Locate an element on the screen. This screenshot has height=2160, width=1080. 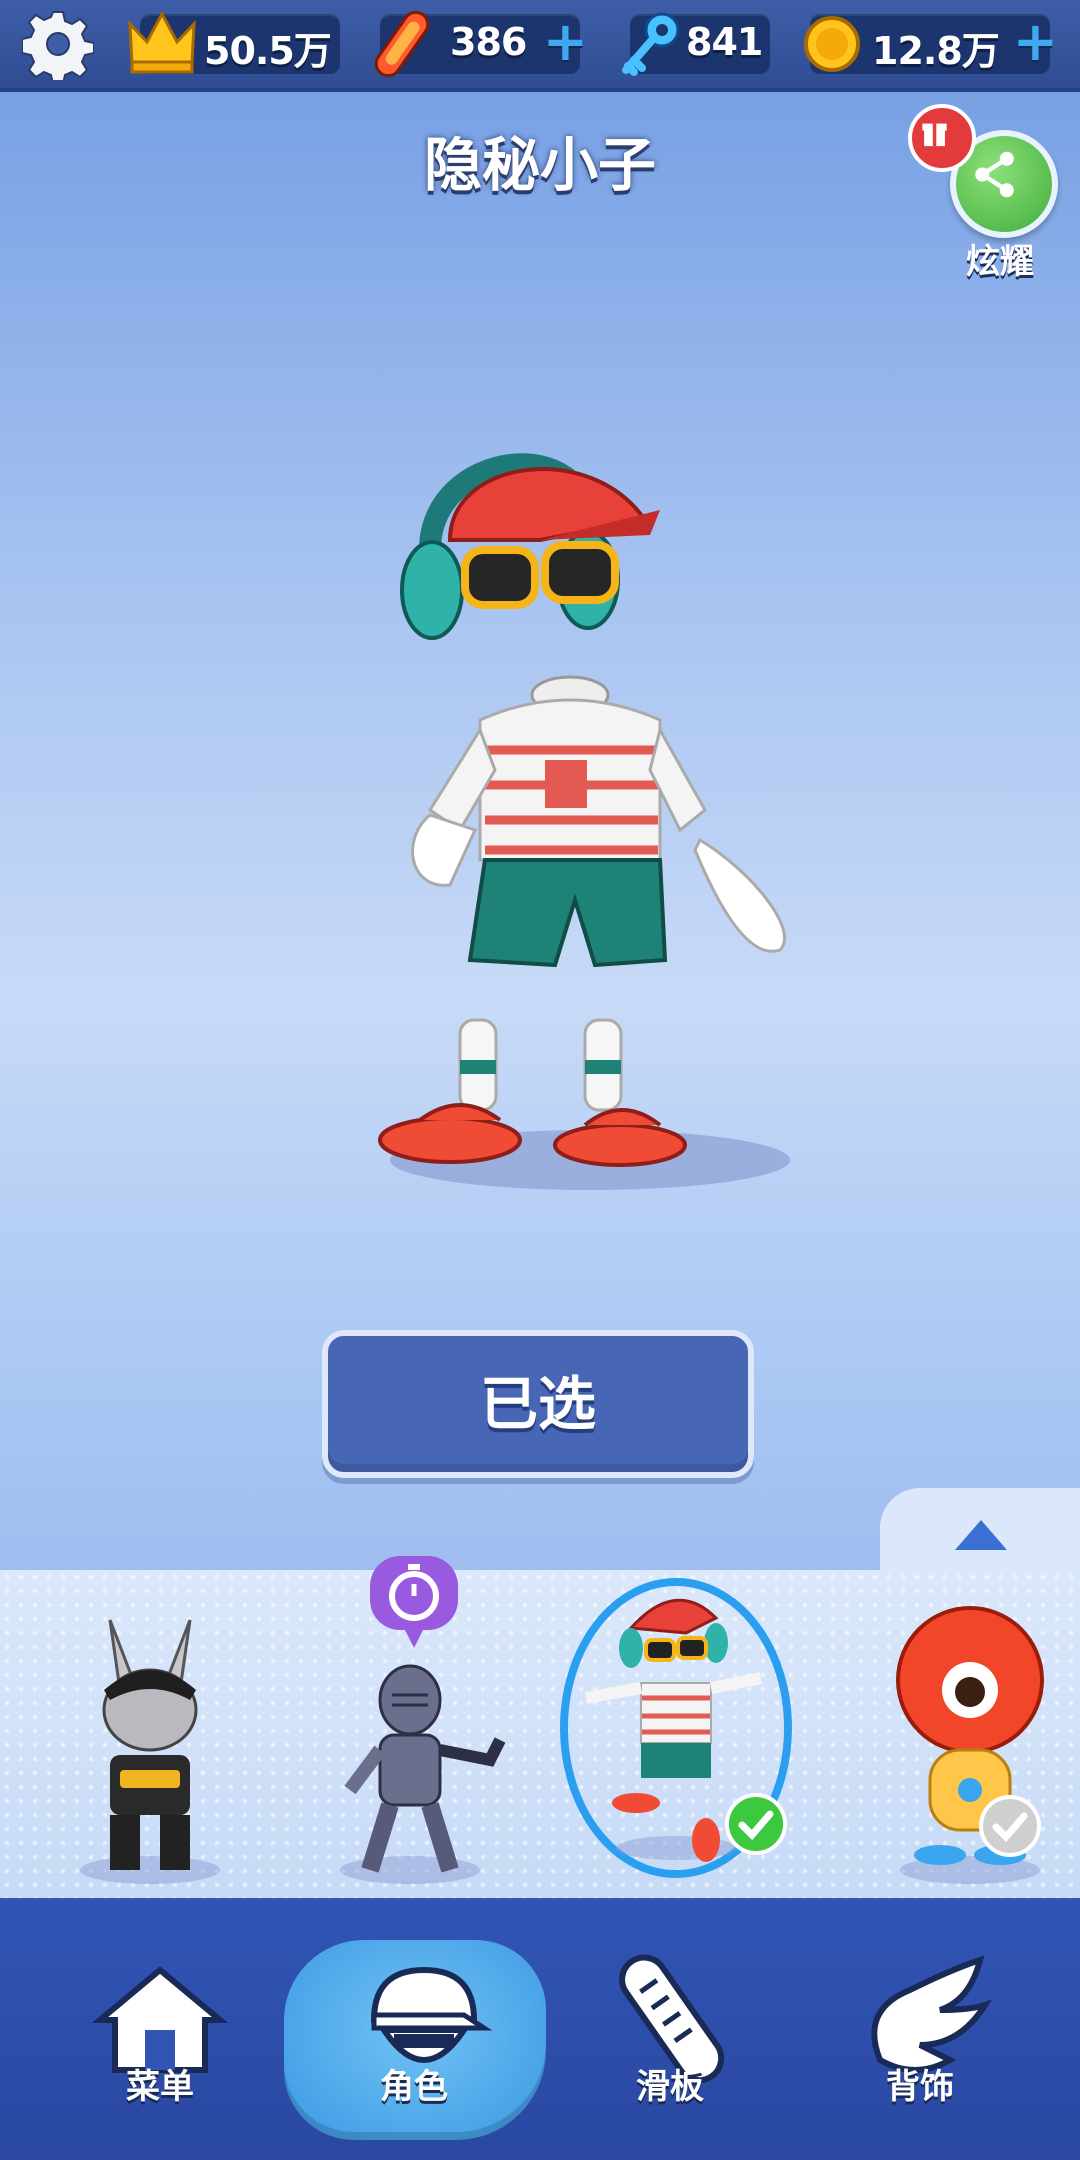
gift-icon is located at coordinates (942, 138).